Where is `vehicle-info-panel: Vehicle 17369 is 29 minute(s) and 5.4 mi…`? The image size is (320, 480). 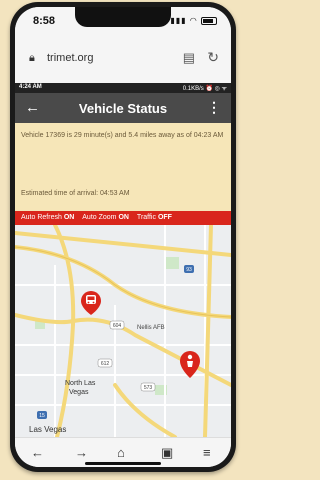 vehicle-info-panel: Vehicle 17369 is 29 minute(s) and 5.4 mi… is located at coordinates (123, 167).